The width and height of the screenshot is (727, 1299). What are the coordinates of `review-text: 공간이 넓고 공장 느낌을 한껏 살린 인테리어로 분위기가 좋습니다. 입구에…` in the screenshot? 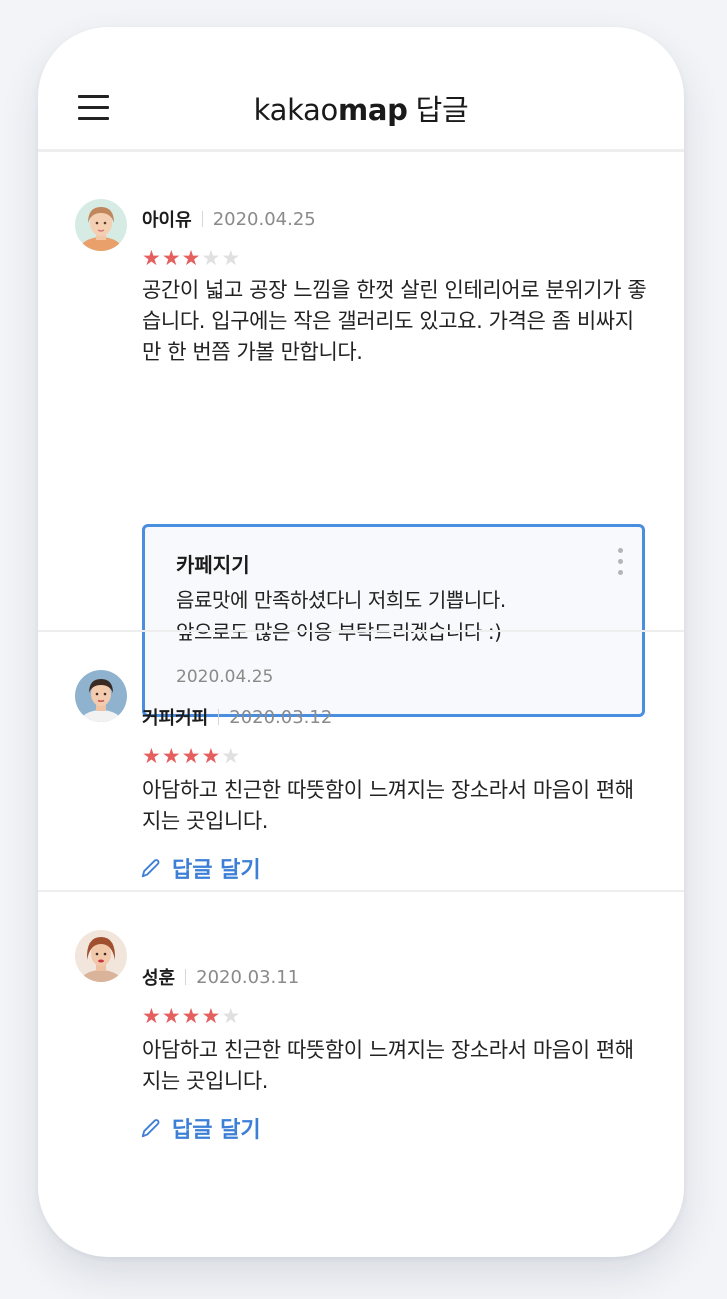 It's located at (394, 321).